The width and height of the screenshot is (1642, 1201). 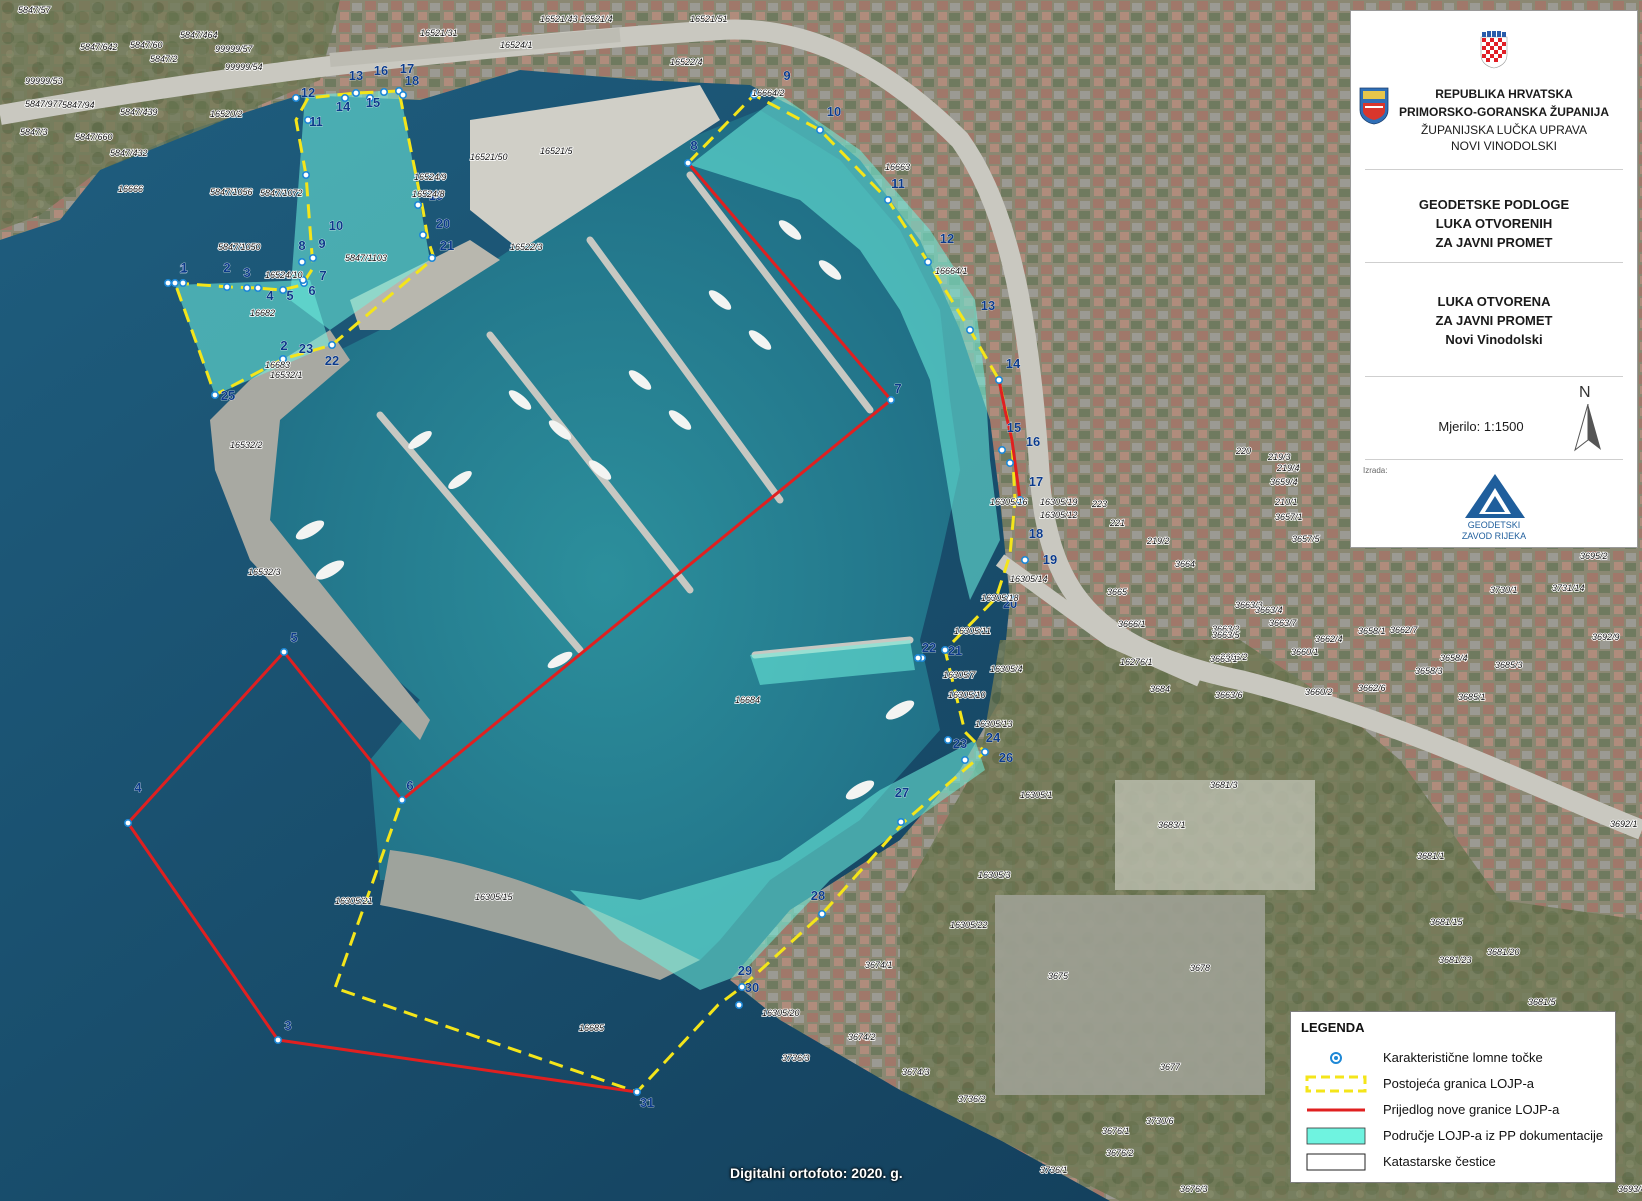 I want to click on zone-fill-symbol-icon, so click(x=1336, y=1136).